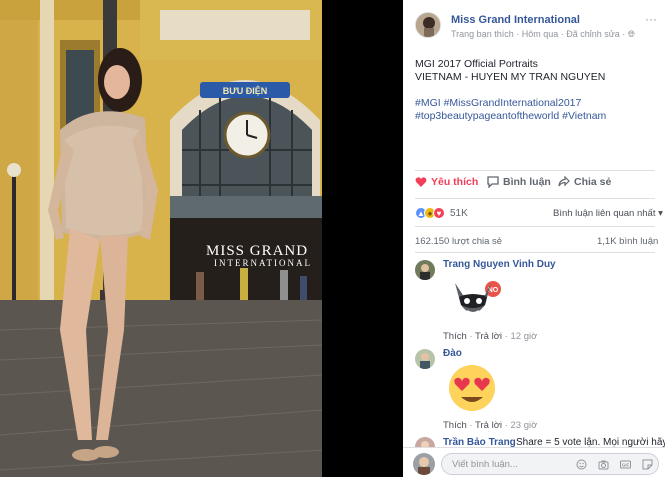 This screenshot has height=477, width=665. I want to click on page-avatar, so click(428, 25).